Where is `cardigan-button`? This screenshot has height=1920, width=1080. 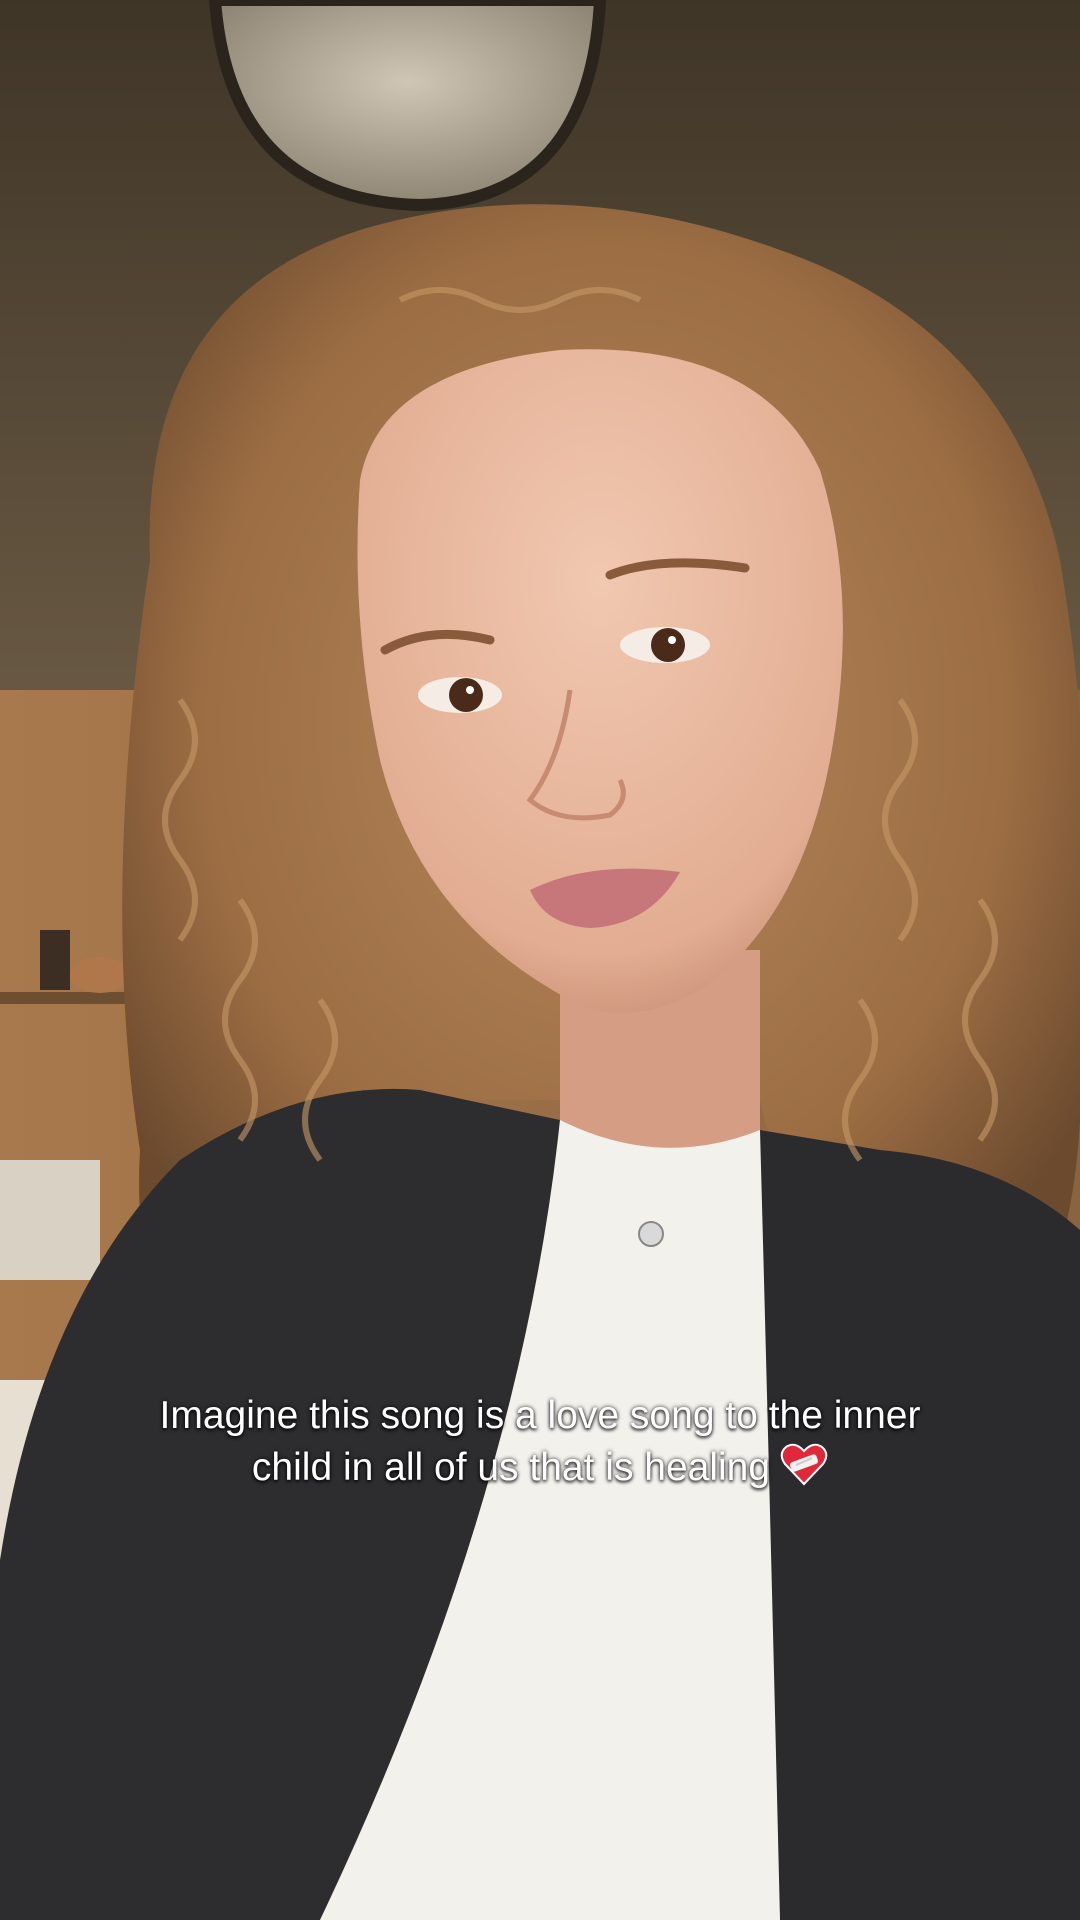 cardigan-button is located at coordinates (651, 1234).